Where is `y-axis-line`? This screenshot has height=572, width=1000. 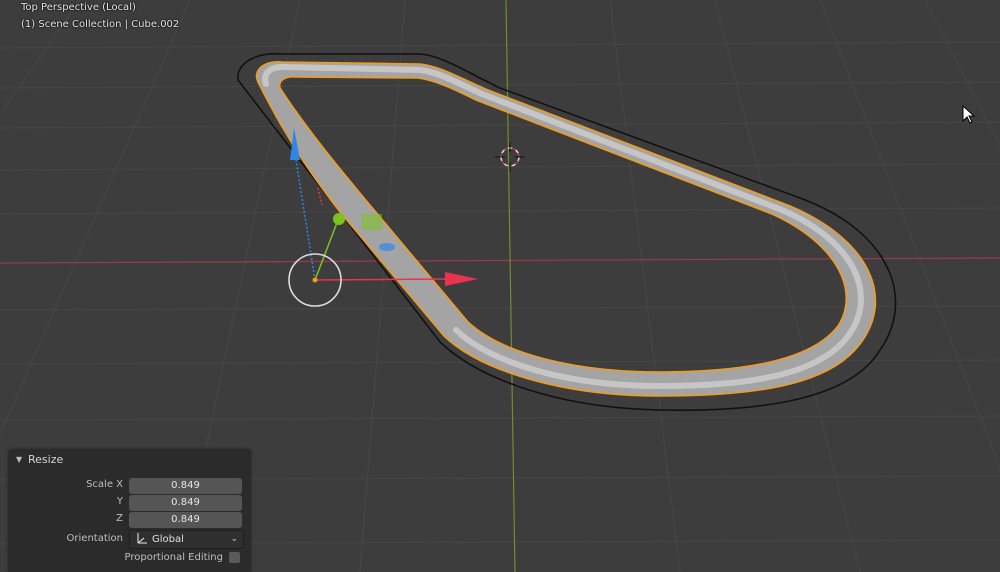 y-axis-line is located at coordinates (510, 286).